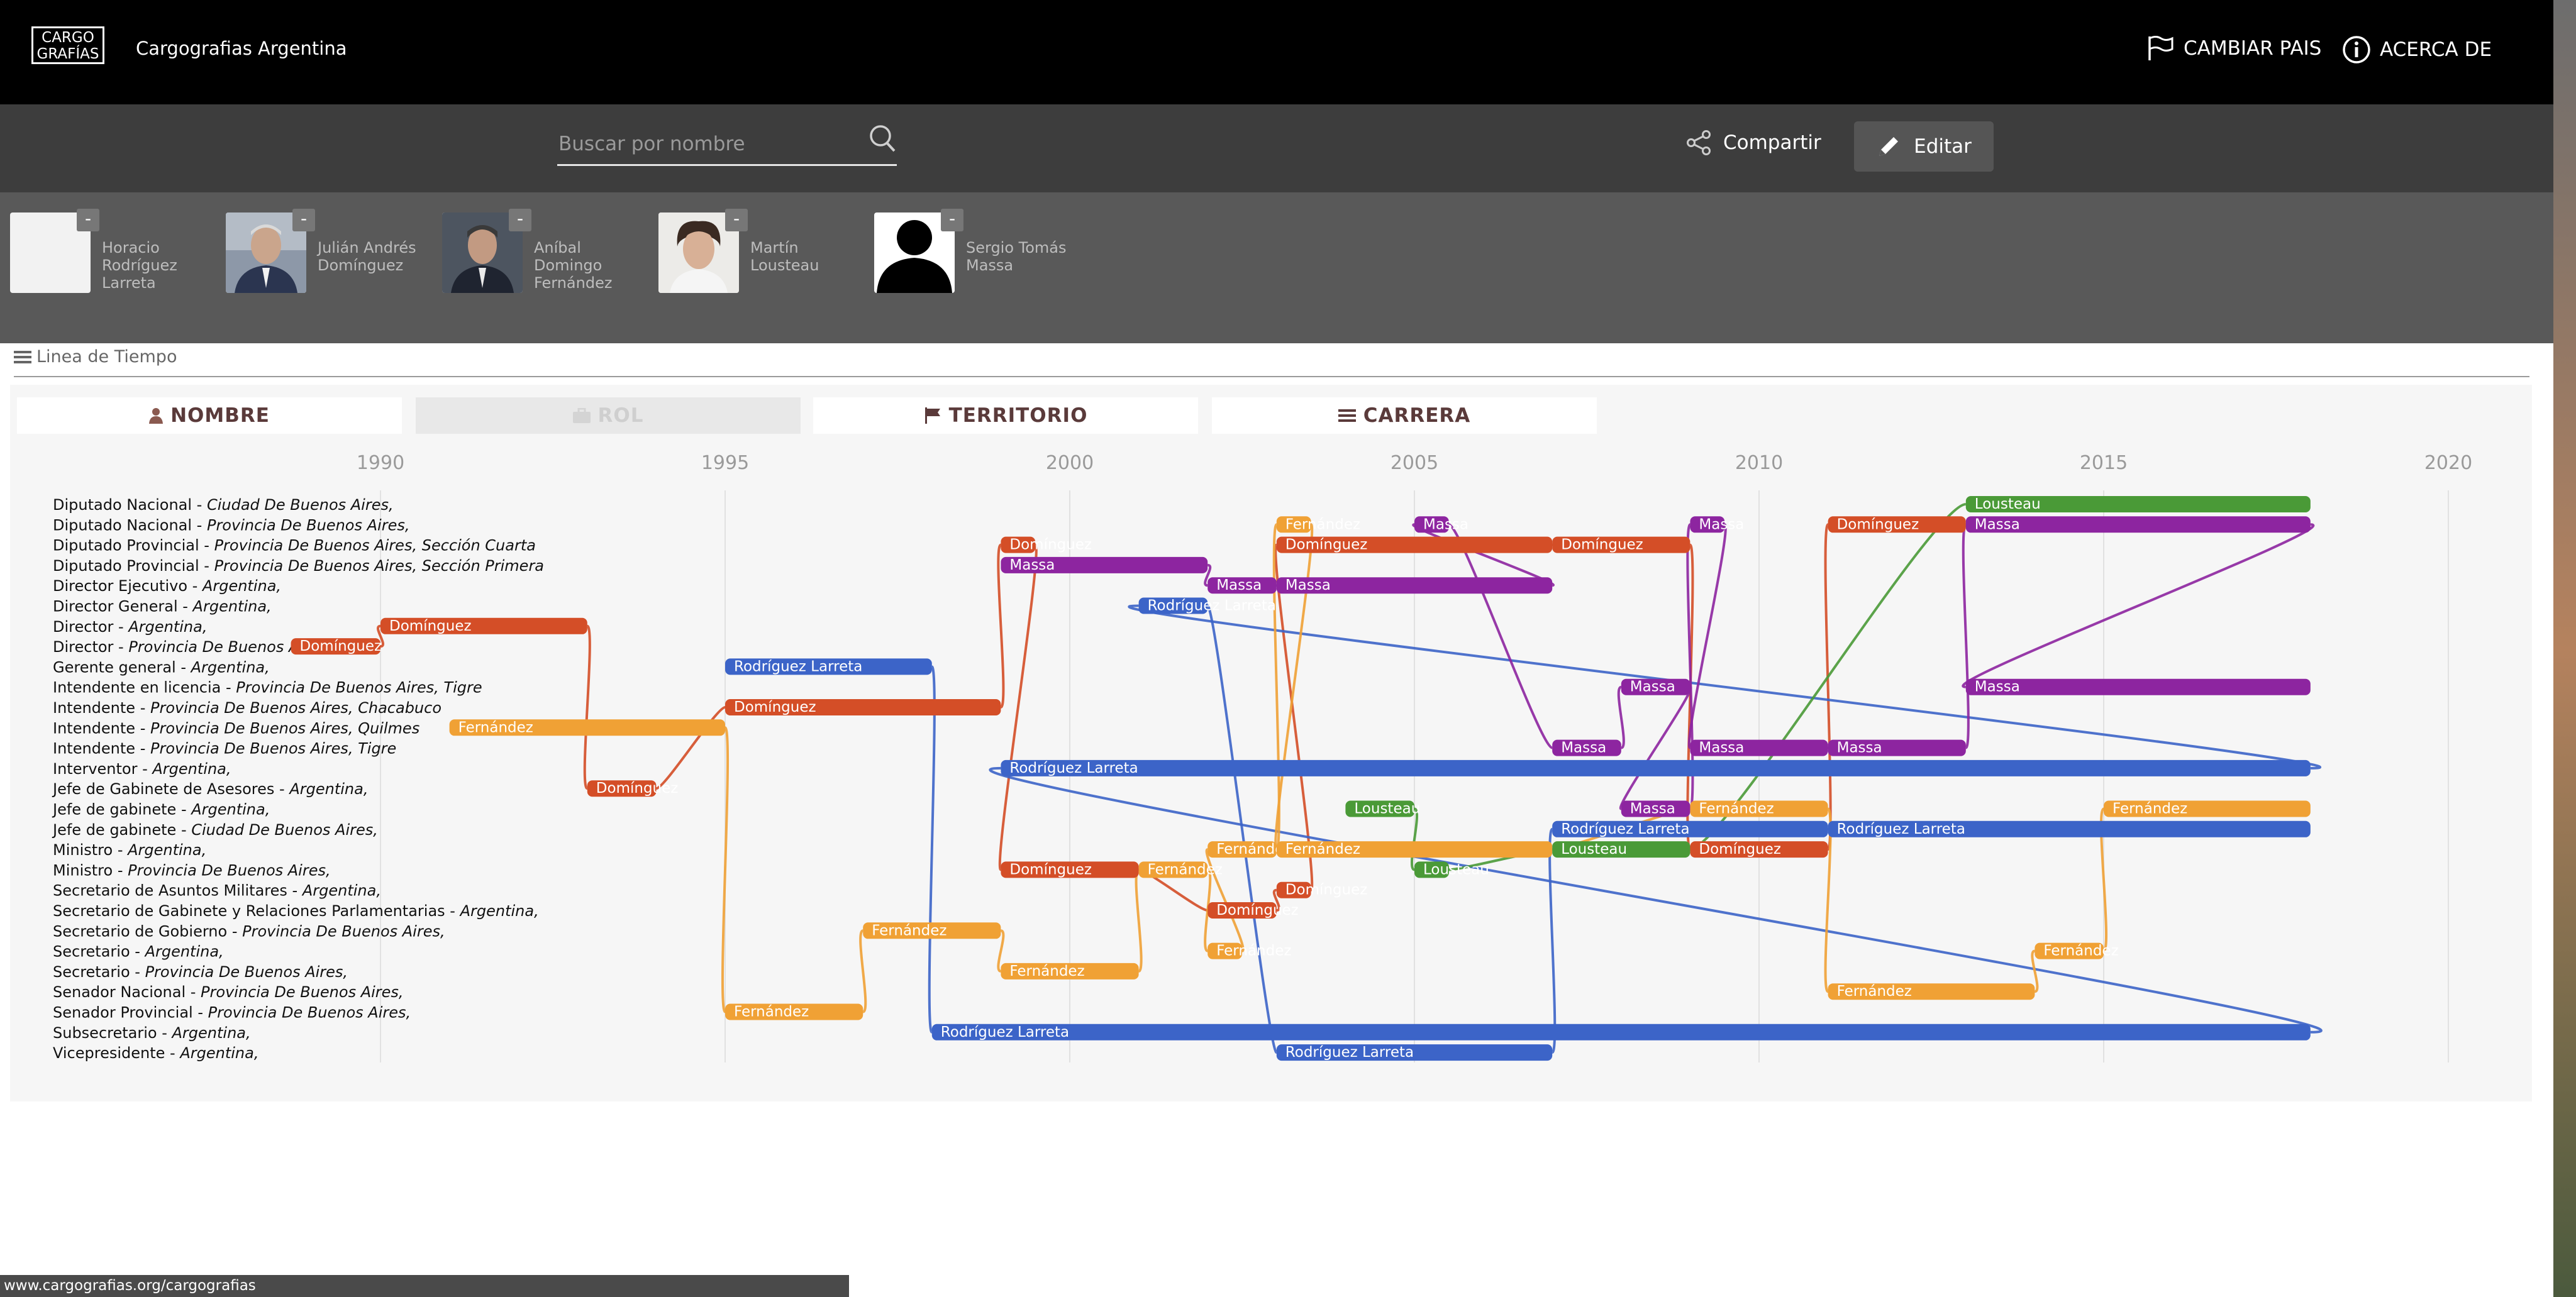  What do you see at coordinates (882, 139) in the screenshot?
I see `search-icon` at bounding box center [882, 139].